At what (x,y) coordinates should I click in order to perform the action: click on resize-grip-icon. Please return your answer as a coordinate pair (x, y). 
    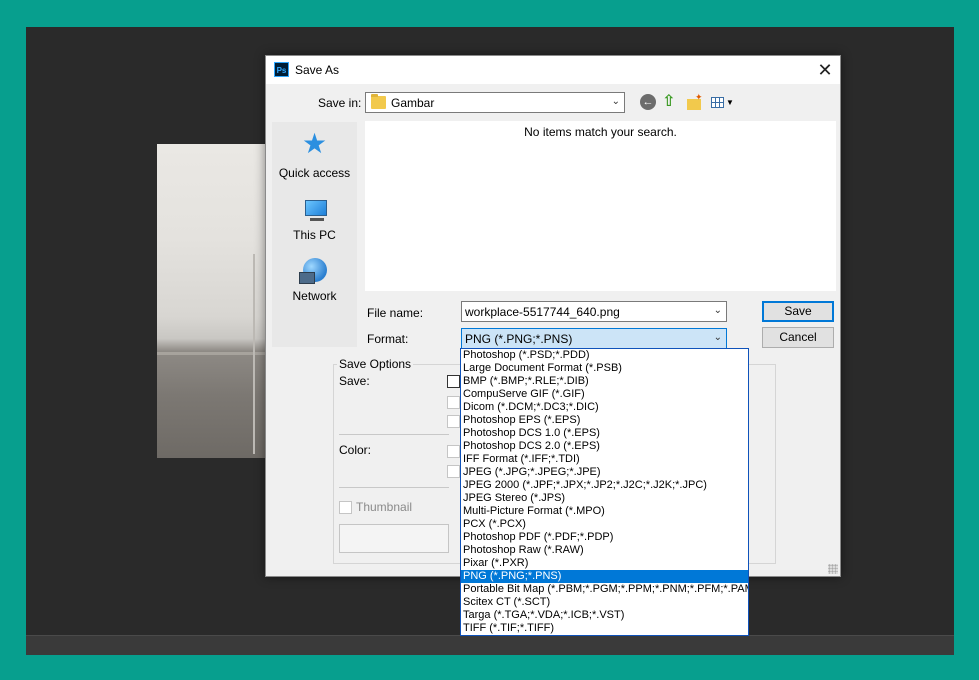
    Looking at the image, I should click on (833, 569).